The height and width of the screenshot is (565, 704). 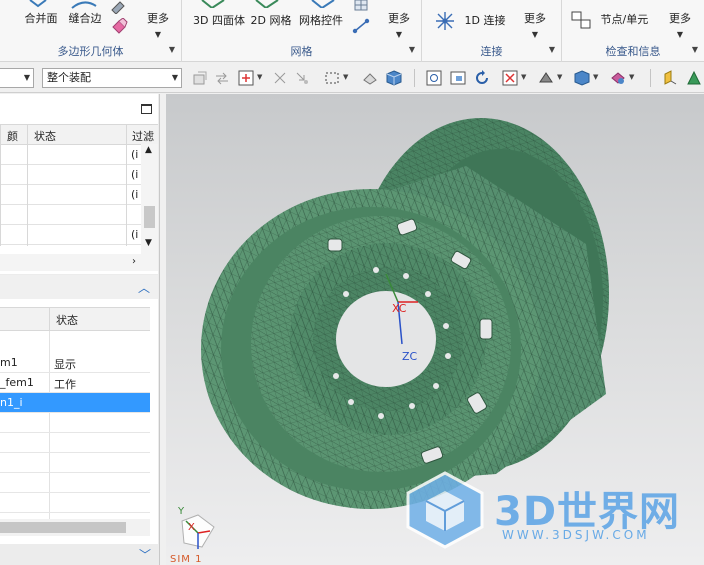 What do you see at coordinates (186, 559) in the screenshot?
I see `coord-system-label: SIM 1` at bounding box center [186, 559].